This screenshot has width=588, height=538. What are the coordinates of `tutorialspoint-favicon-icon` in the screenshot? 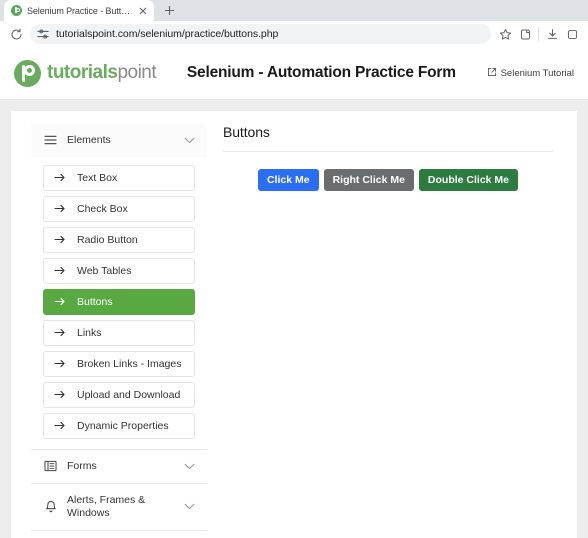 It's located at (16, 10).